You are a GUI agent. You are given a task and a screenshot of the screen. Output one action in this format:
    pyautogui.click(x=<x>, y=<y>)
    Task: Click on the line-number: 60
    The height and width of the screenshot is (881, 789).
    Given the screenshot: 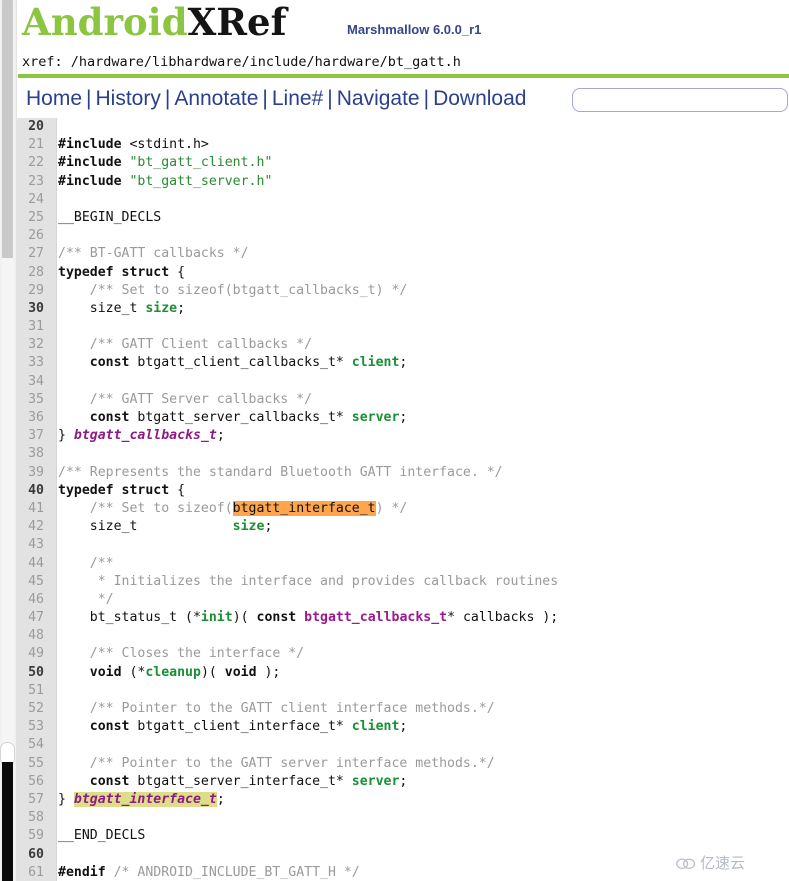 What is the action you would take?
    pyautogui.click(x=33, y=855)
    